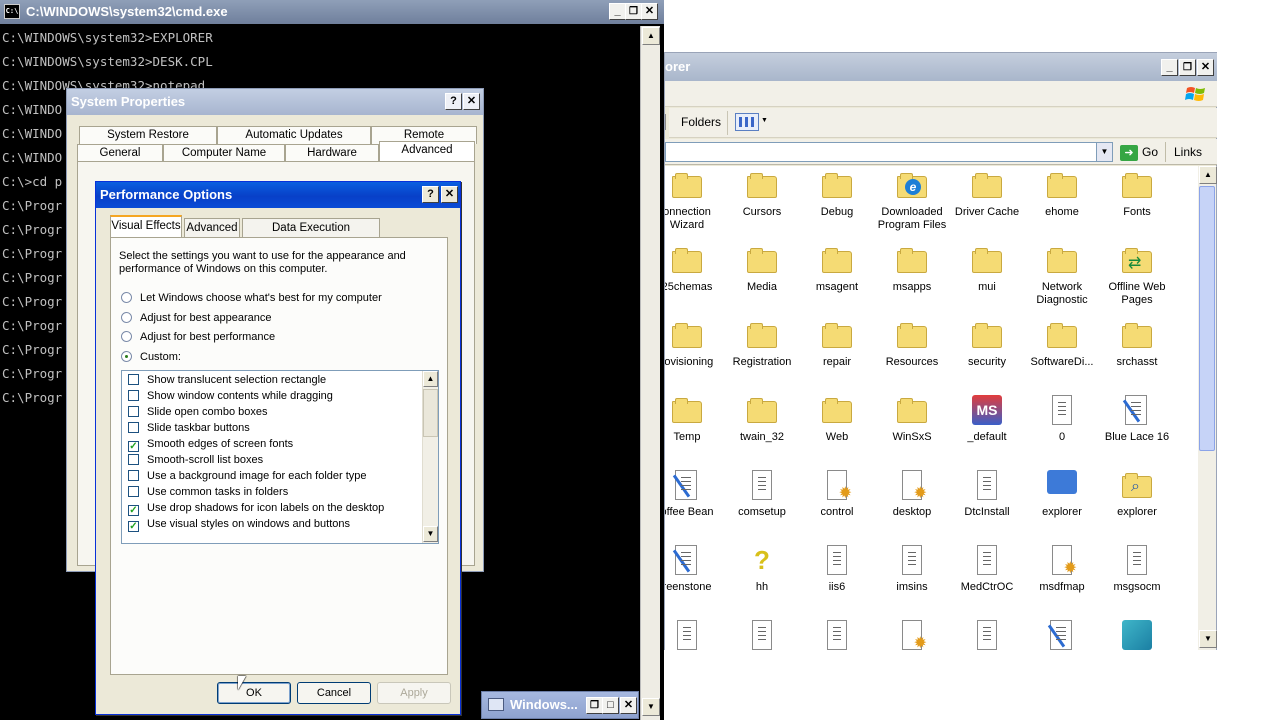  What do you see at coordinates (1208, 639) in the screenshot?
I see `explorer-scroll-down-icon: ▼` at bounding box center [1208, 639].